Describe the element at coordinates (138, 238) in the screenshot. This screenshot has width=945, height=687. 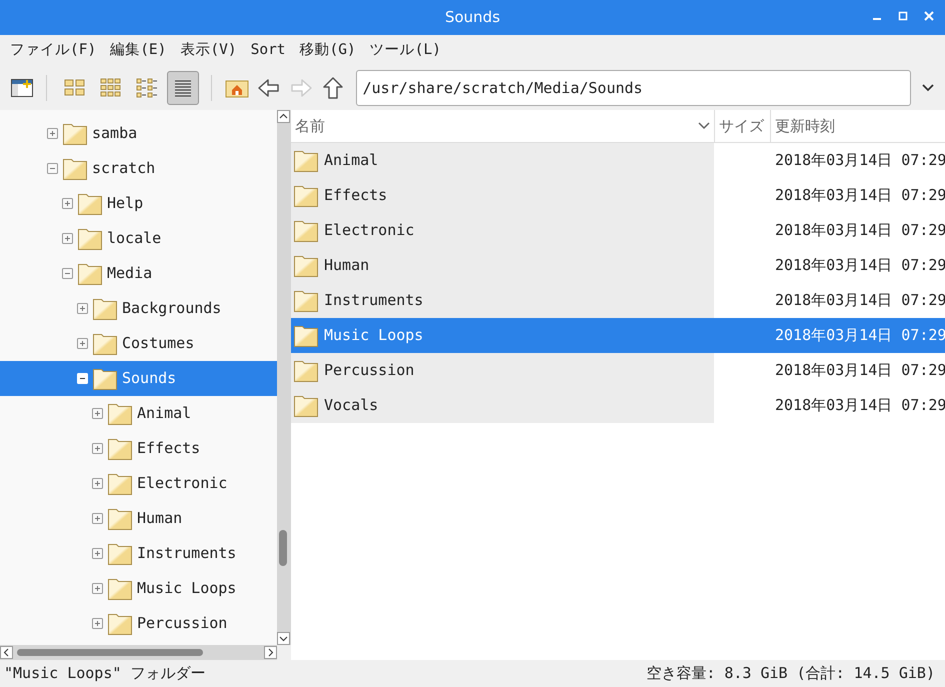
I see `tree-item: locale` at that location.